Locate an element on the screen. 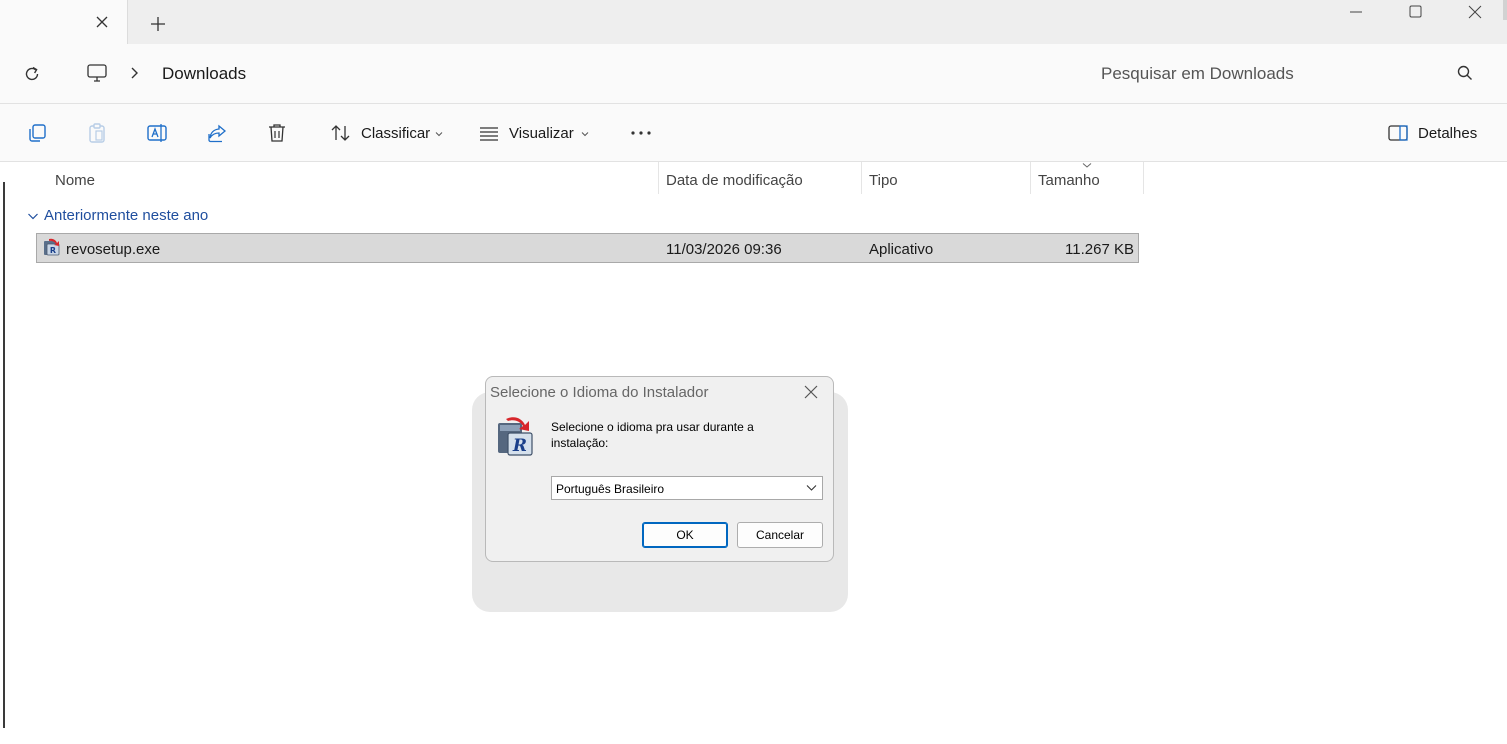 The width and height of the screenshot is (1507, 744). paste-icon is located at coordinates (97, 133).